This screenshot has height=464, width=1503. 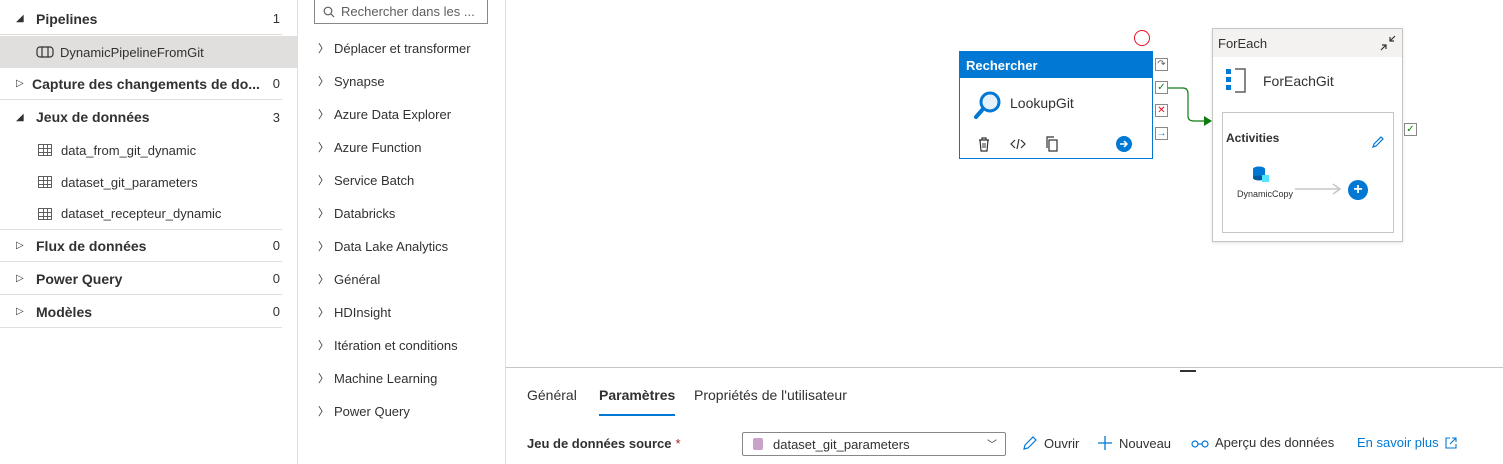 What do you see at coordinates (388, 345) in the screenshot?
I see `activity-group: 〉 Itération et conditions` at bounding box center [388, 345].